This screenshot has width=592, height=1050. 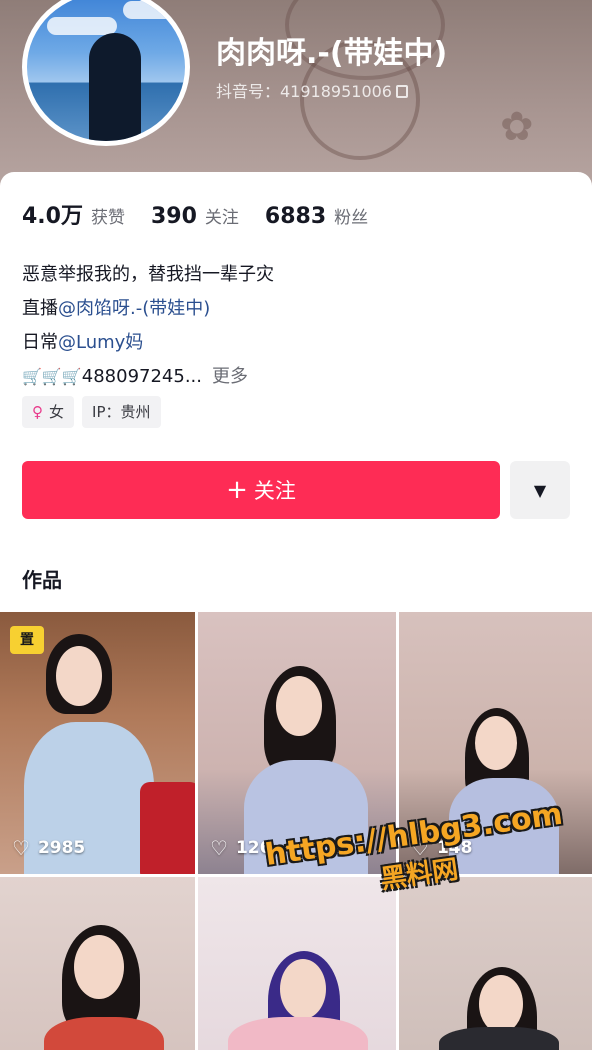 I want to click on daily-mention-link: @Lumy妈, so click(x=100, y=342).